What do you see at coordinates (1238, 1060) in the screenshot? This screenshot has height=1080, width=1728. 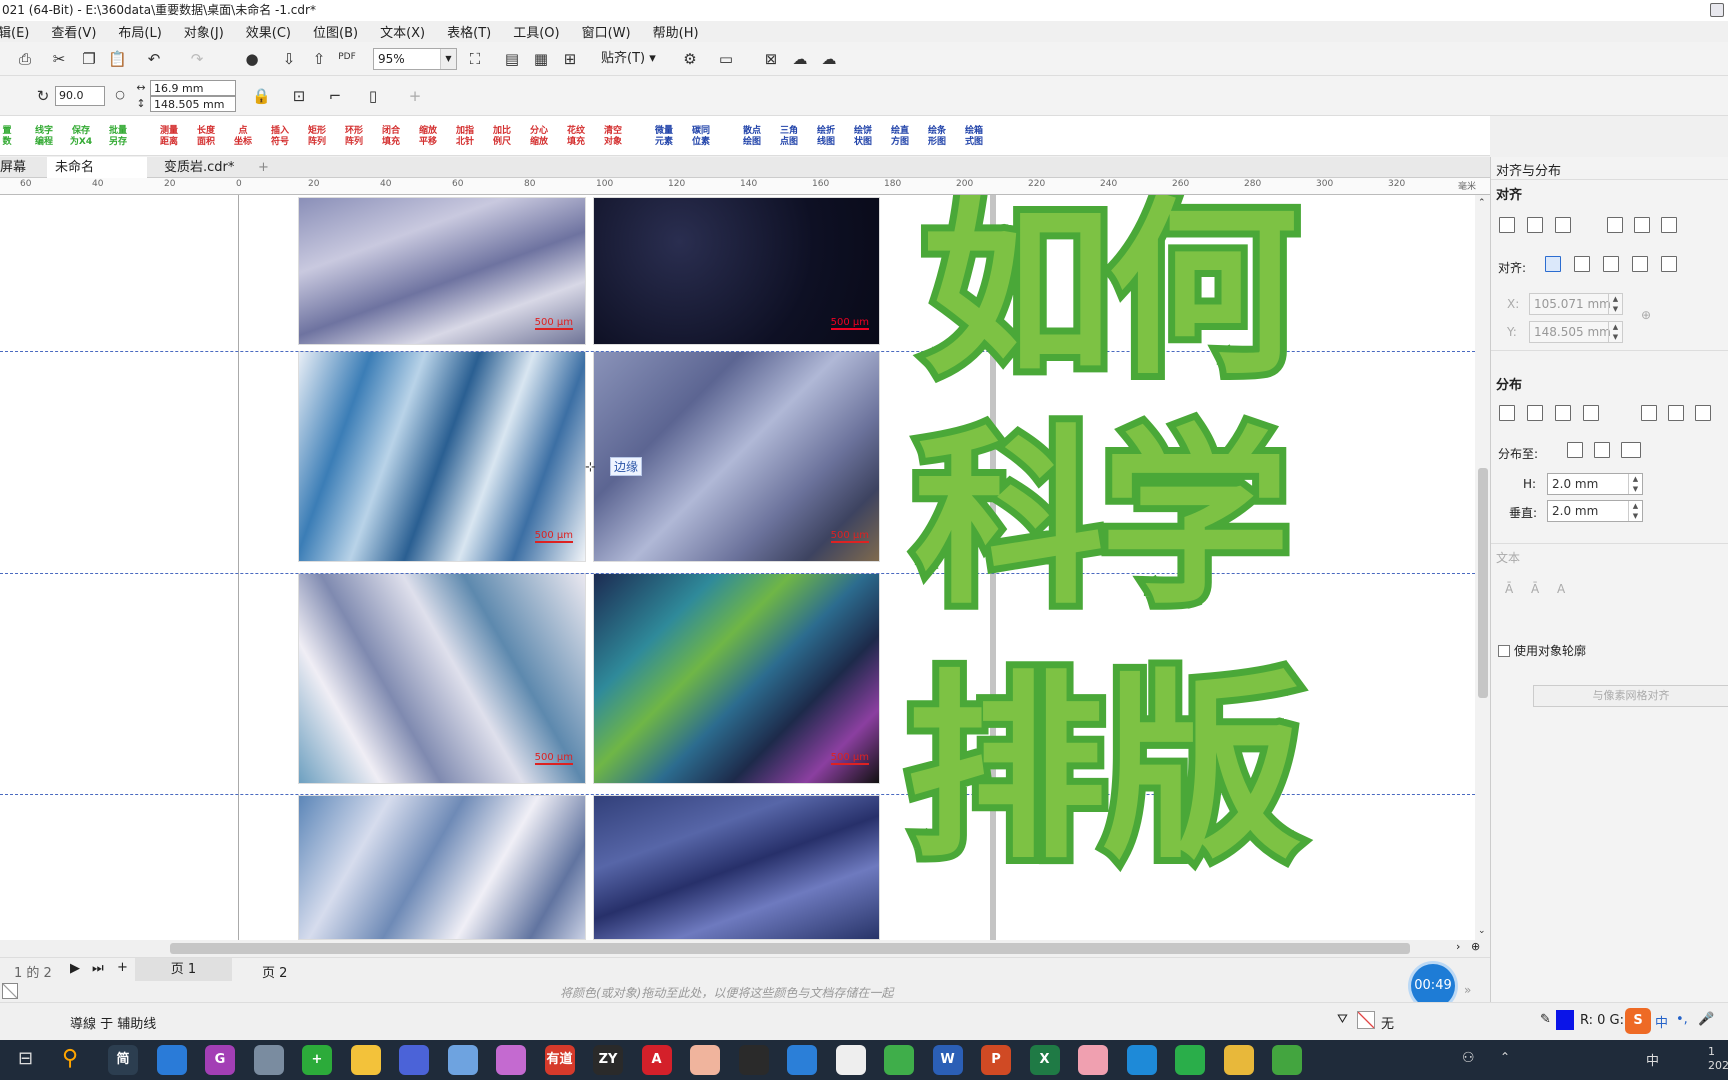 I see `folder-icon` at bounding box center [1238, 1060].